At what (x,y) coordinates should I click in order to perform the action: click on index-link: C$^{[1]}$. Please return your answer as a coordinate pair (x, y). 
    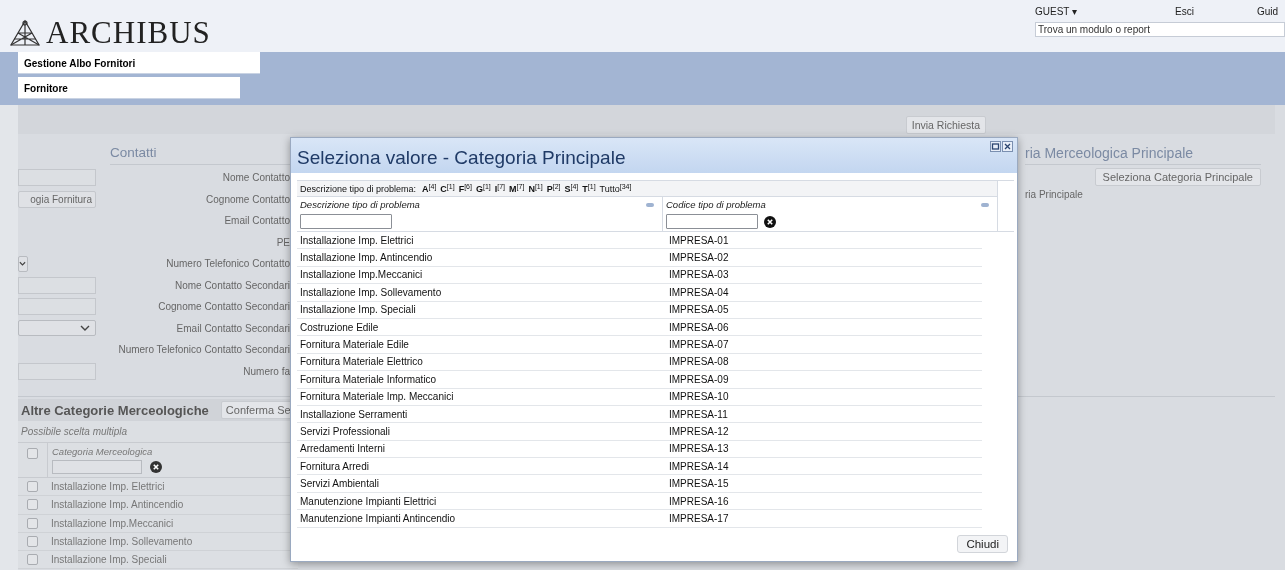
    Looking at the image, I should click on (447, 188).